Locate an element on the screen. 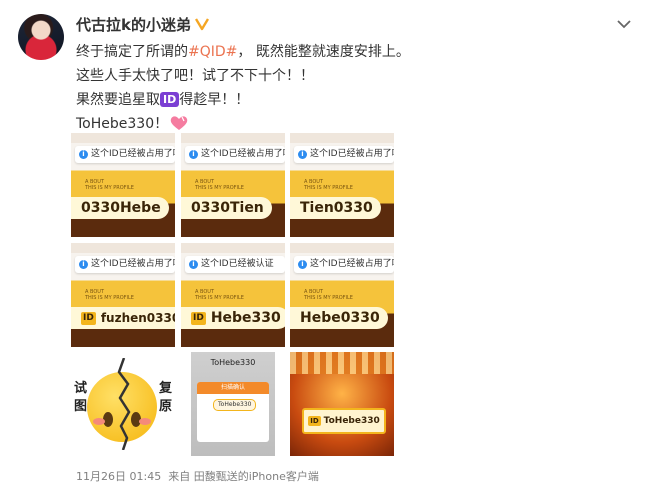 The image size is (650, 501). user-avatar is located at coordinates (41, 37).